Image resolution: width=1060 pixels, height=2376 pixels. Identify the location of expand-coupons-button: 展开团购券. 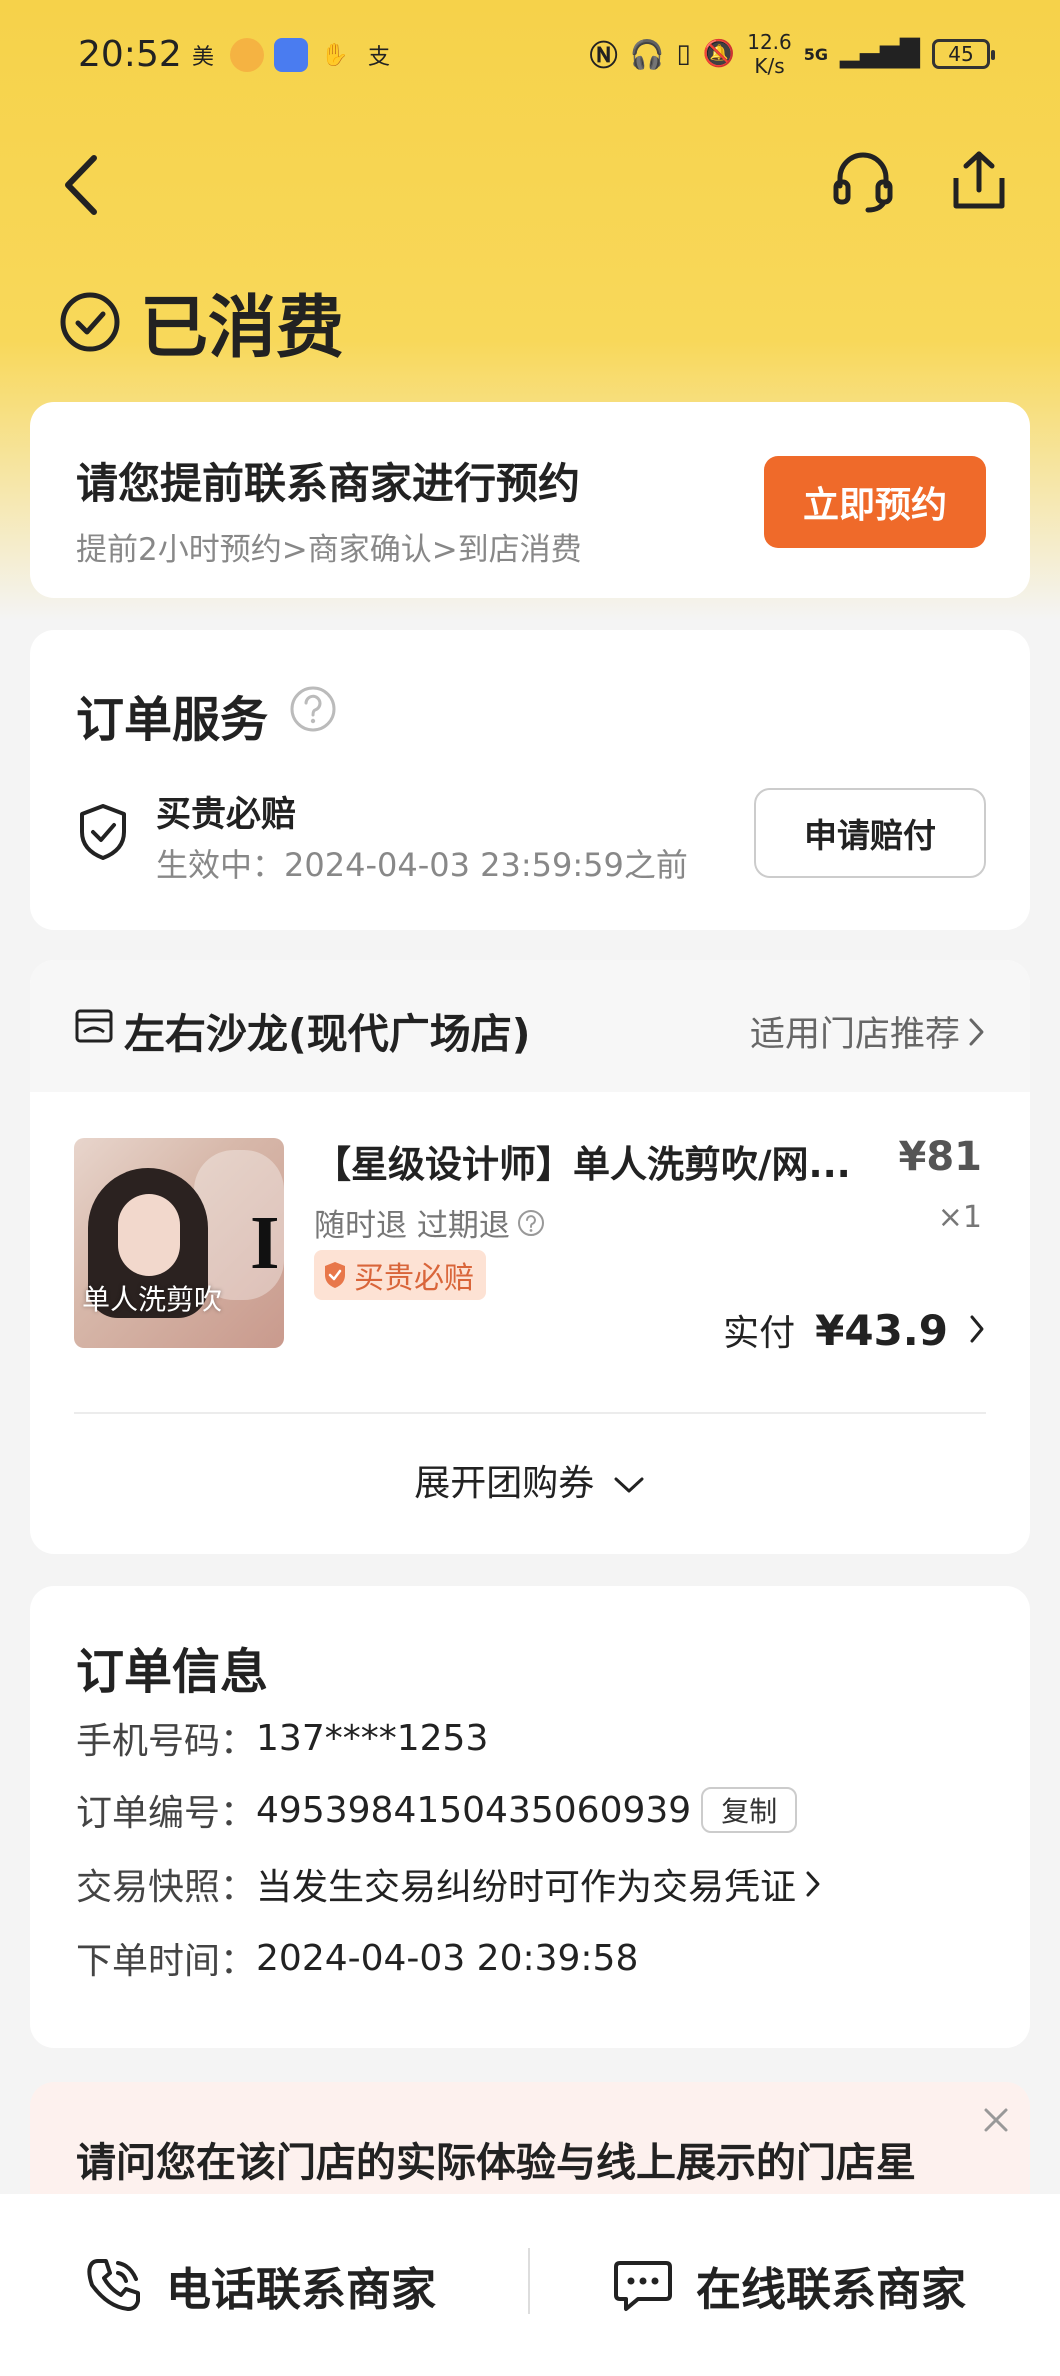
(530, 1480).